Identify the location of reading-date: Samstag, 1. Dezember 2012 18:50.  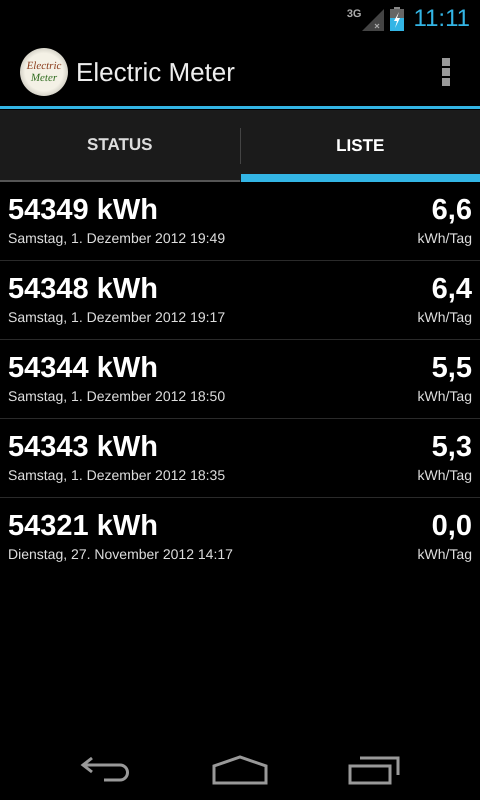
(117, 396).